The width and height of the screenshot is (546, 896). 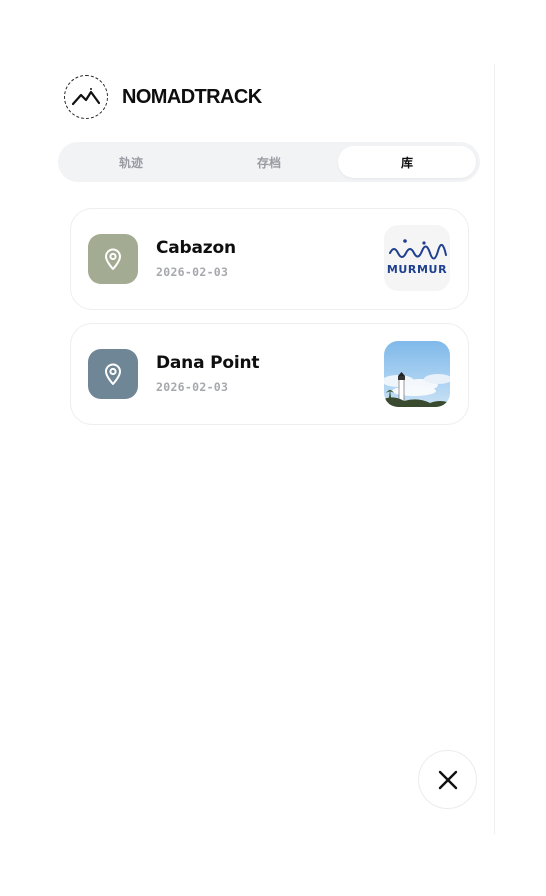 I want to click on library-item: Cabazon 2026-02-03 MURMUR, so click(x=269, y=259).